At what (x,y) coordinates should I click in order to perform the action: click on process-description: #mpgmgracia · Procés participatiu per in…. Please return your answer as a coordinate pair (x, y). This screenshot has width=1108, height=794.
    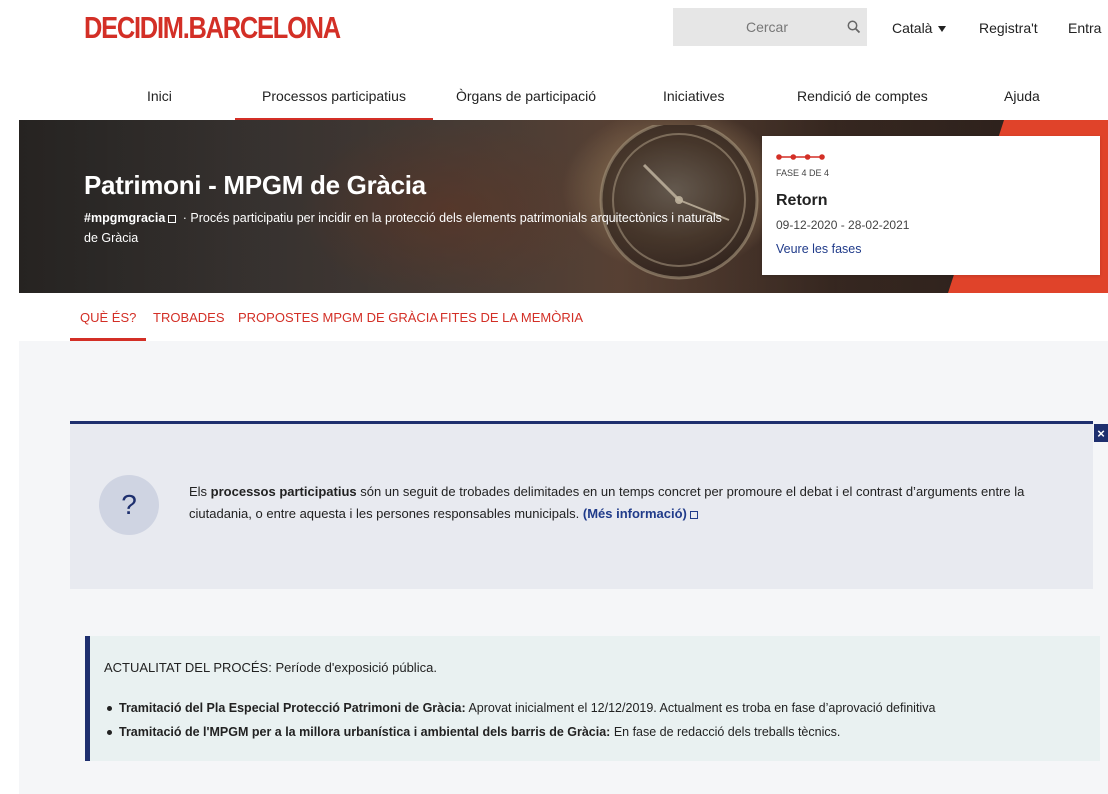
    Looking at the image, I should click on (409, 228).